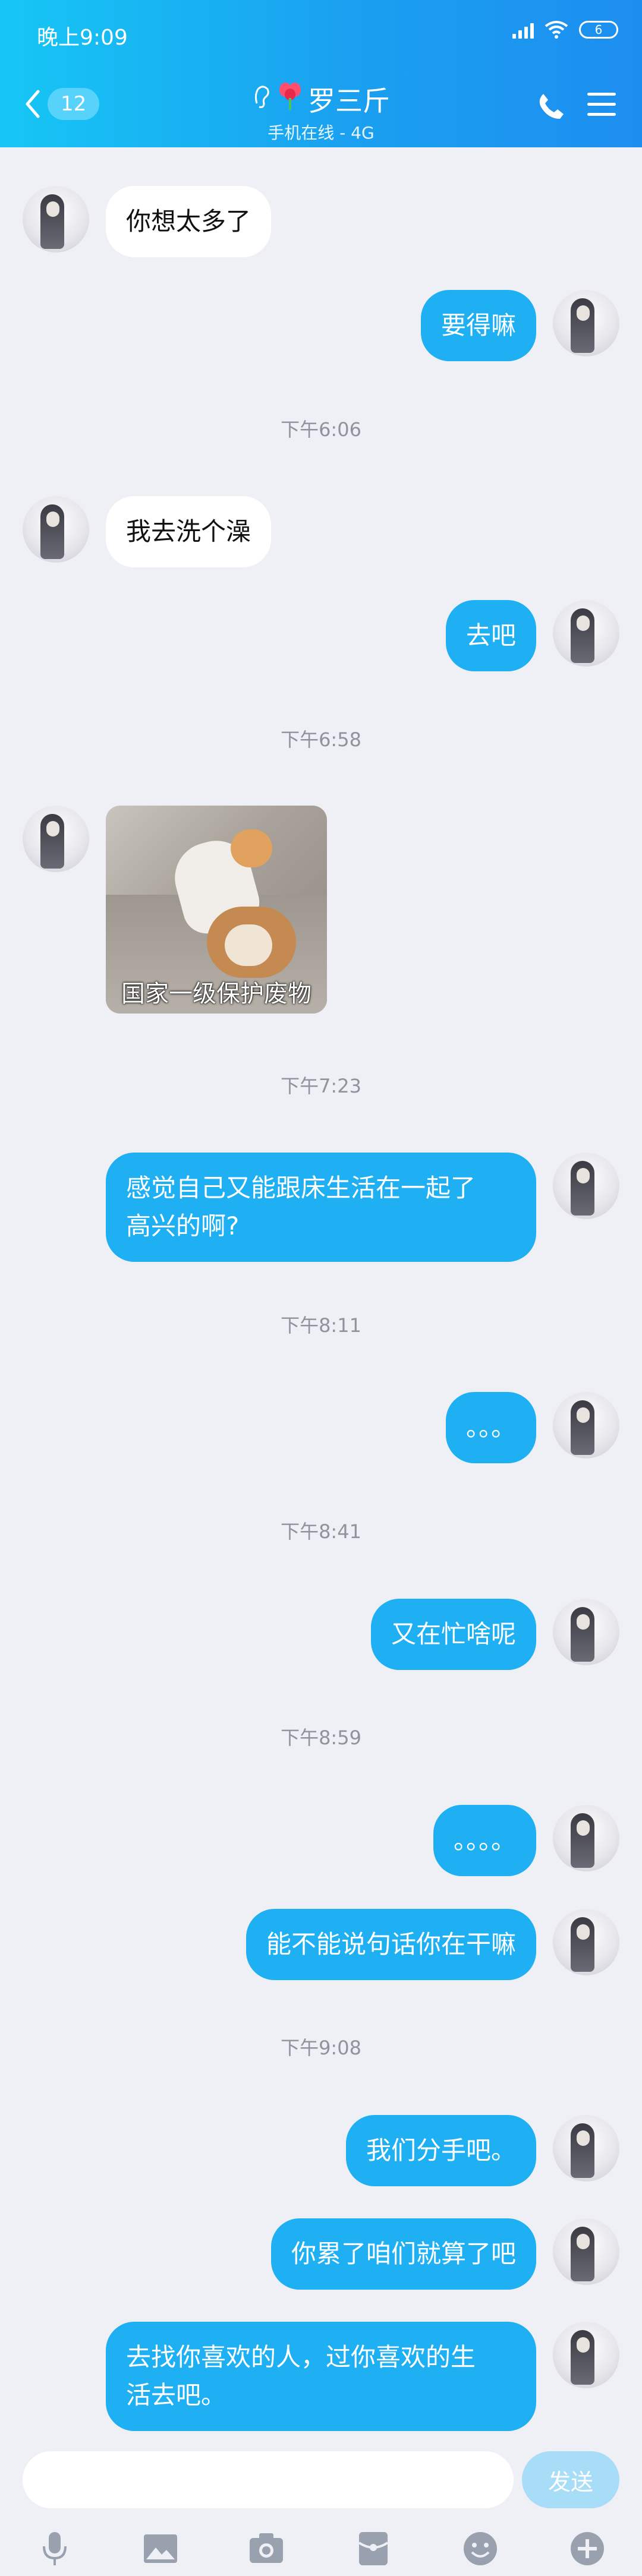 The width and height of the screenshot is (642, 2576). I want to click on message-line: 感觉自己又能跟床生活在一起了, so click(301, 1187).